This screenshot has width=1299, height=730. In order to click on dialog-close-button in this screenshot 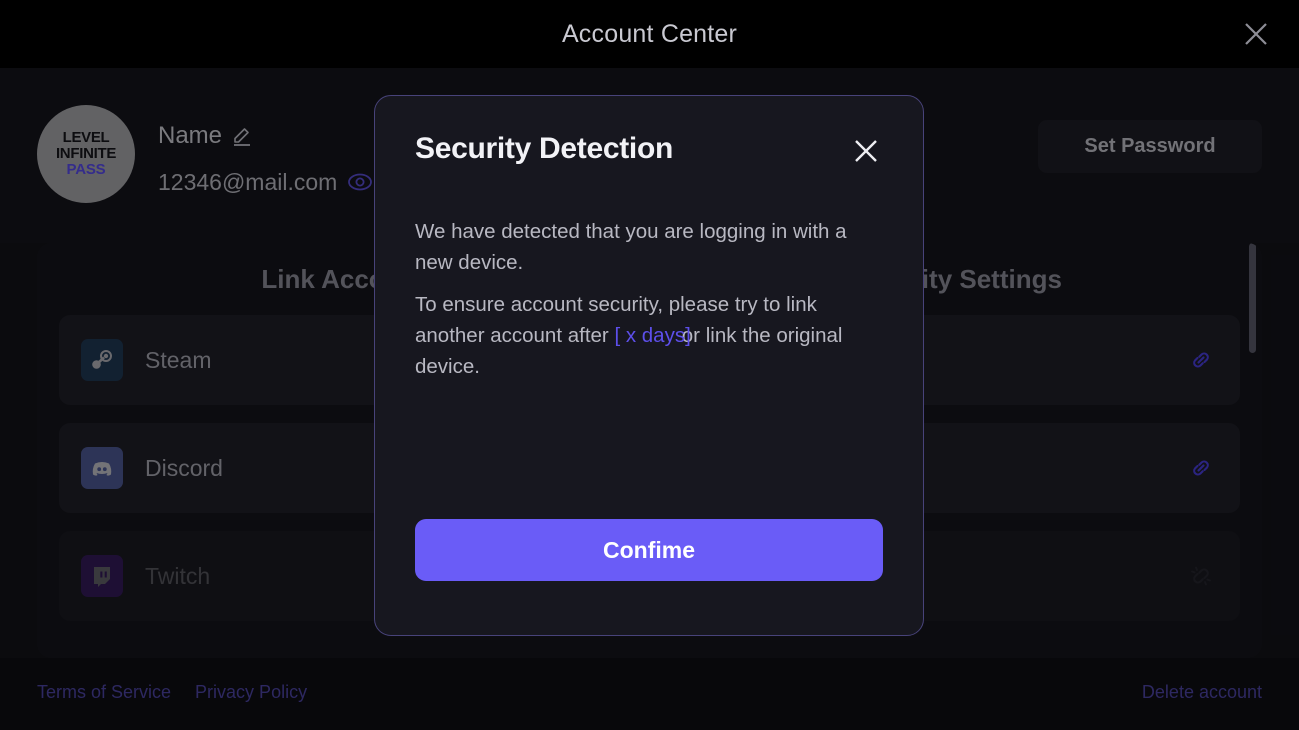, I will do `click(866, 151)`.